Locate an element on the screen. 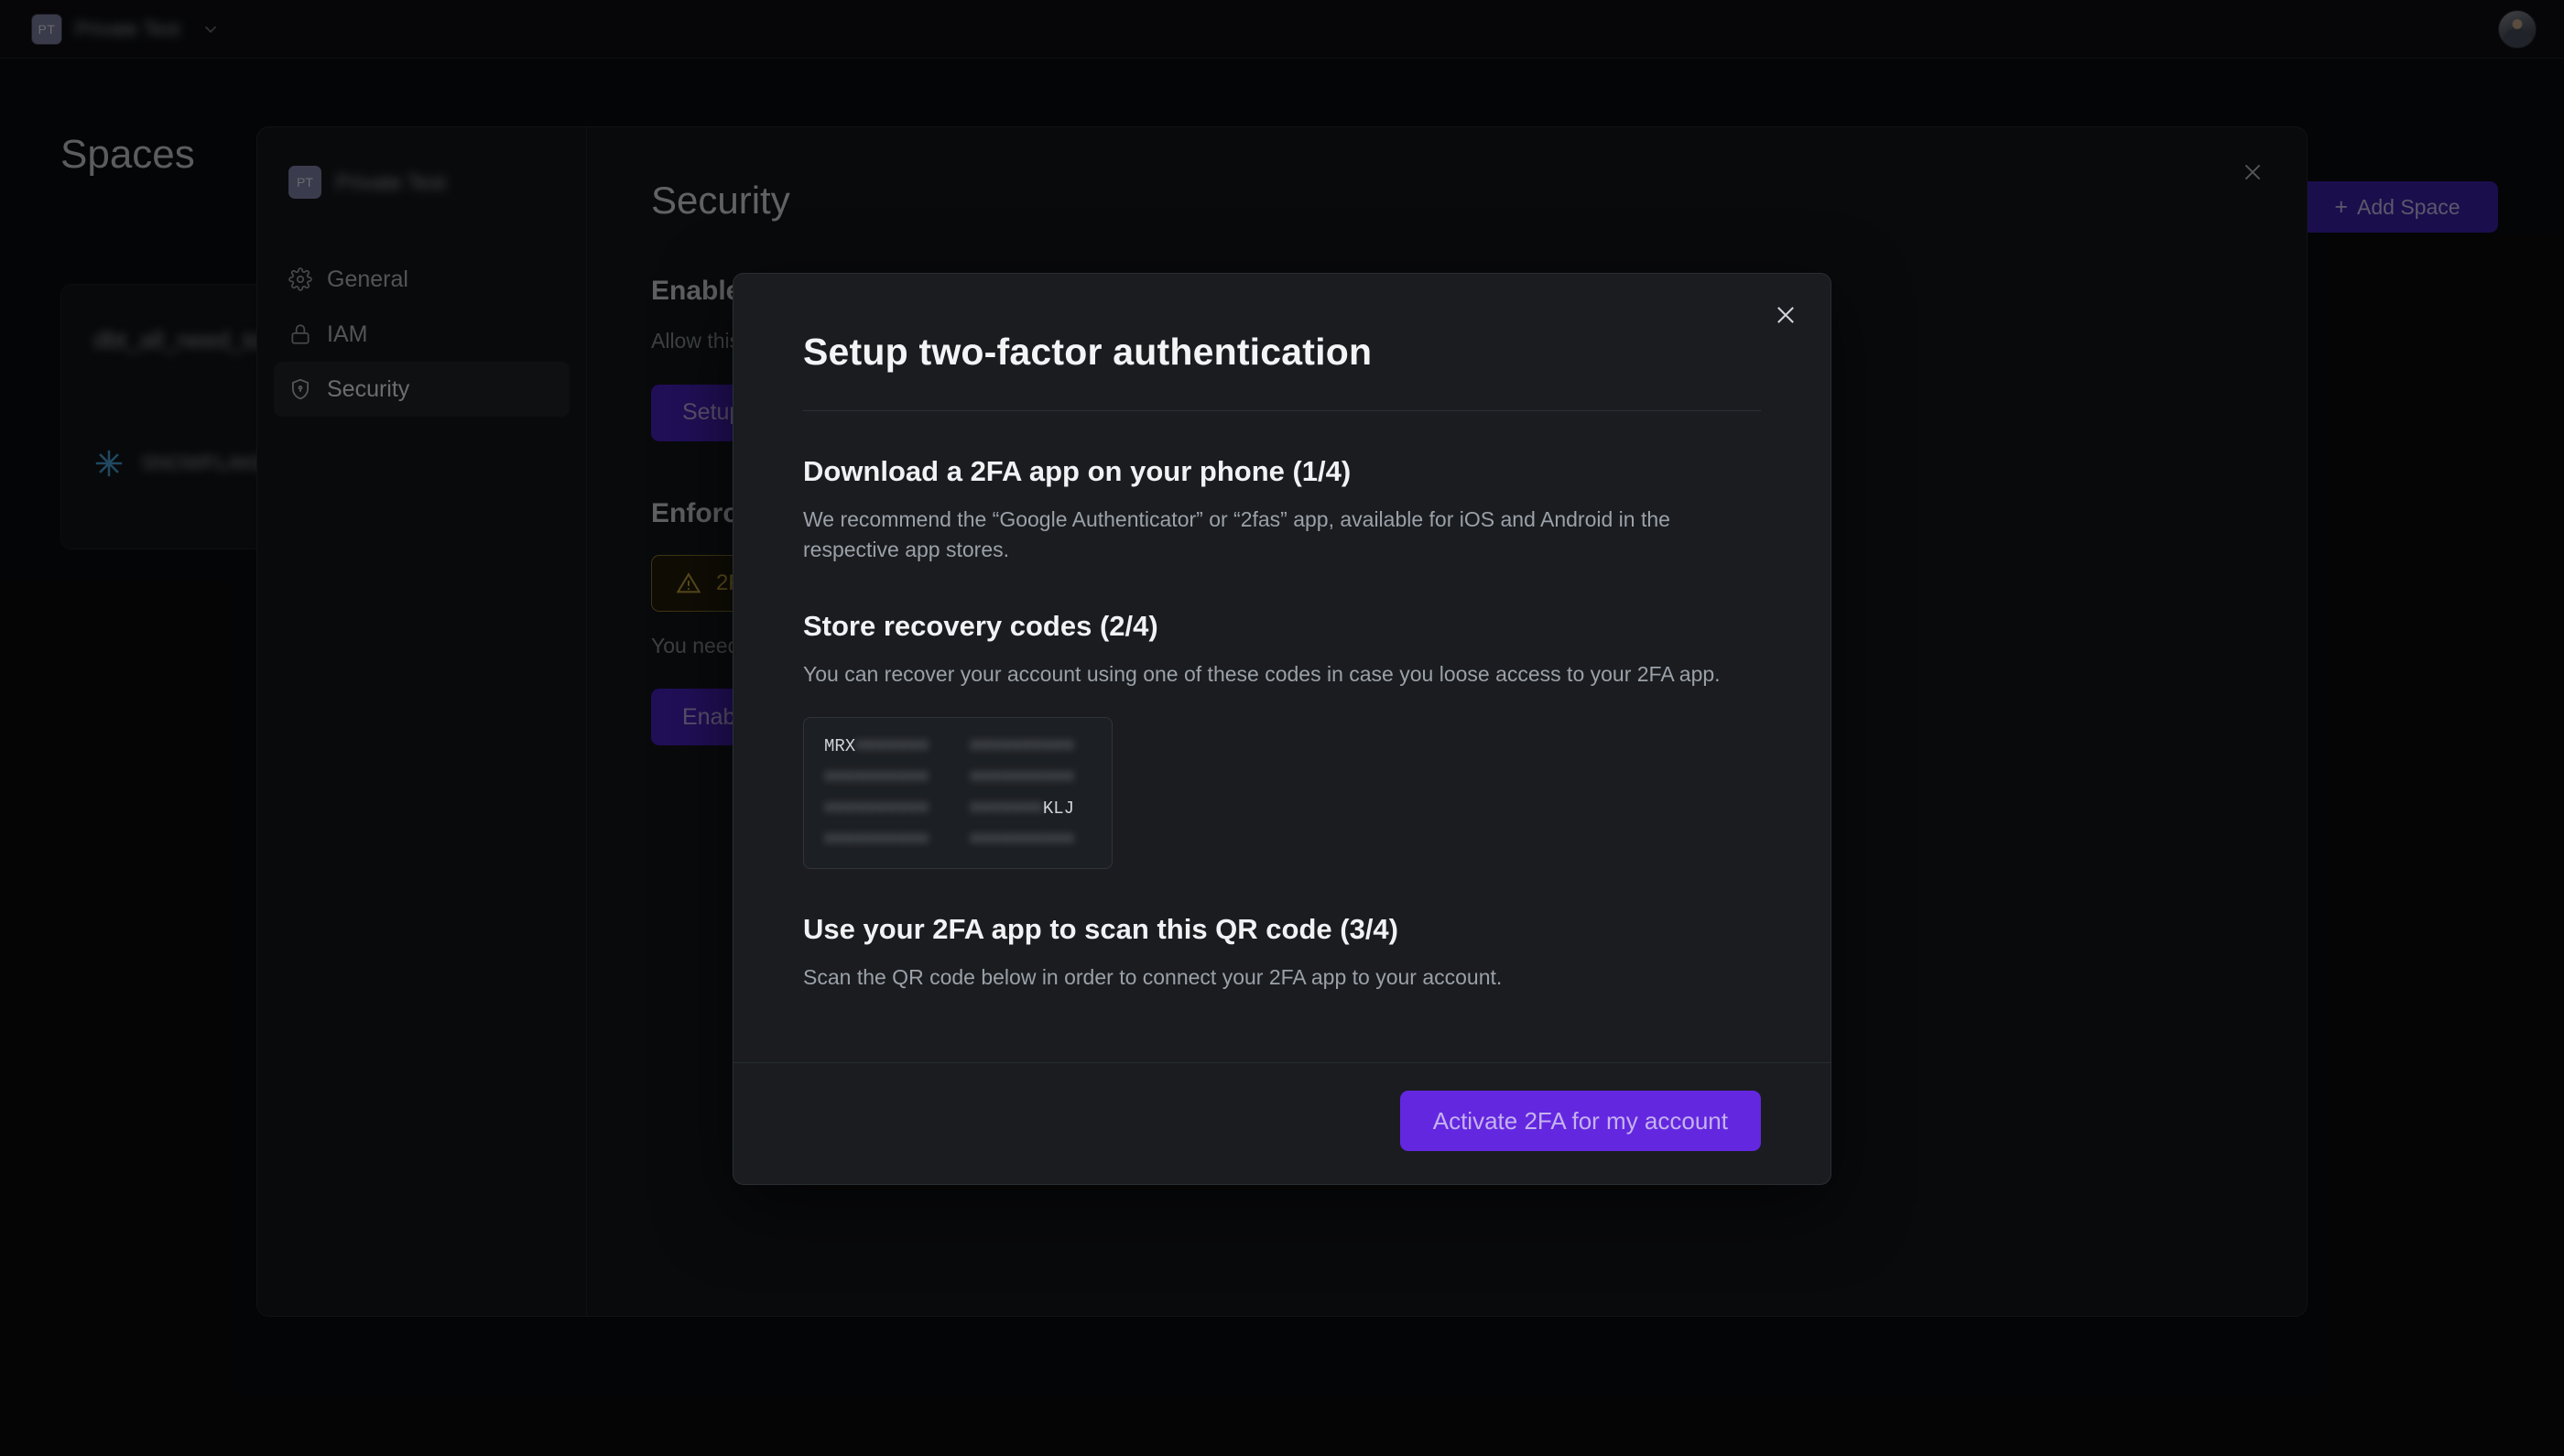 The image size is (2564, 1456). modal-title: Setup two-factor authentication is located at coordinates (1088, 352).